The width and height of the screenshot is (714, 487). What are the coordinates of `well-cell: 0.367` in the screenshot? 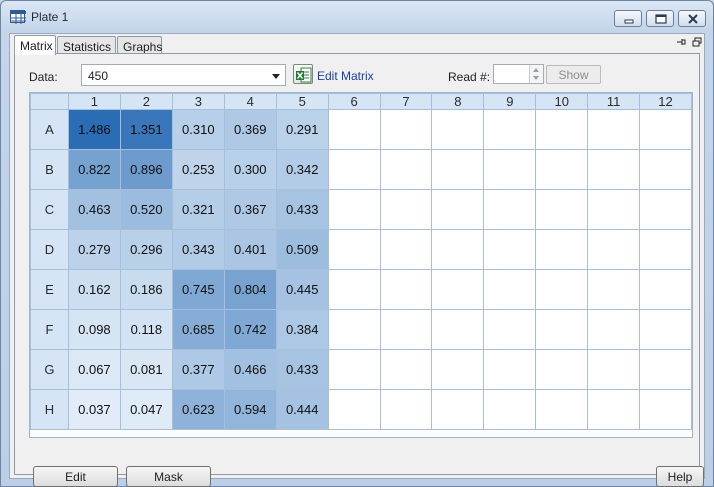 It's located at (250, 209).